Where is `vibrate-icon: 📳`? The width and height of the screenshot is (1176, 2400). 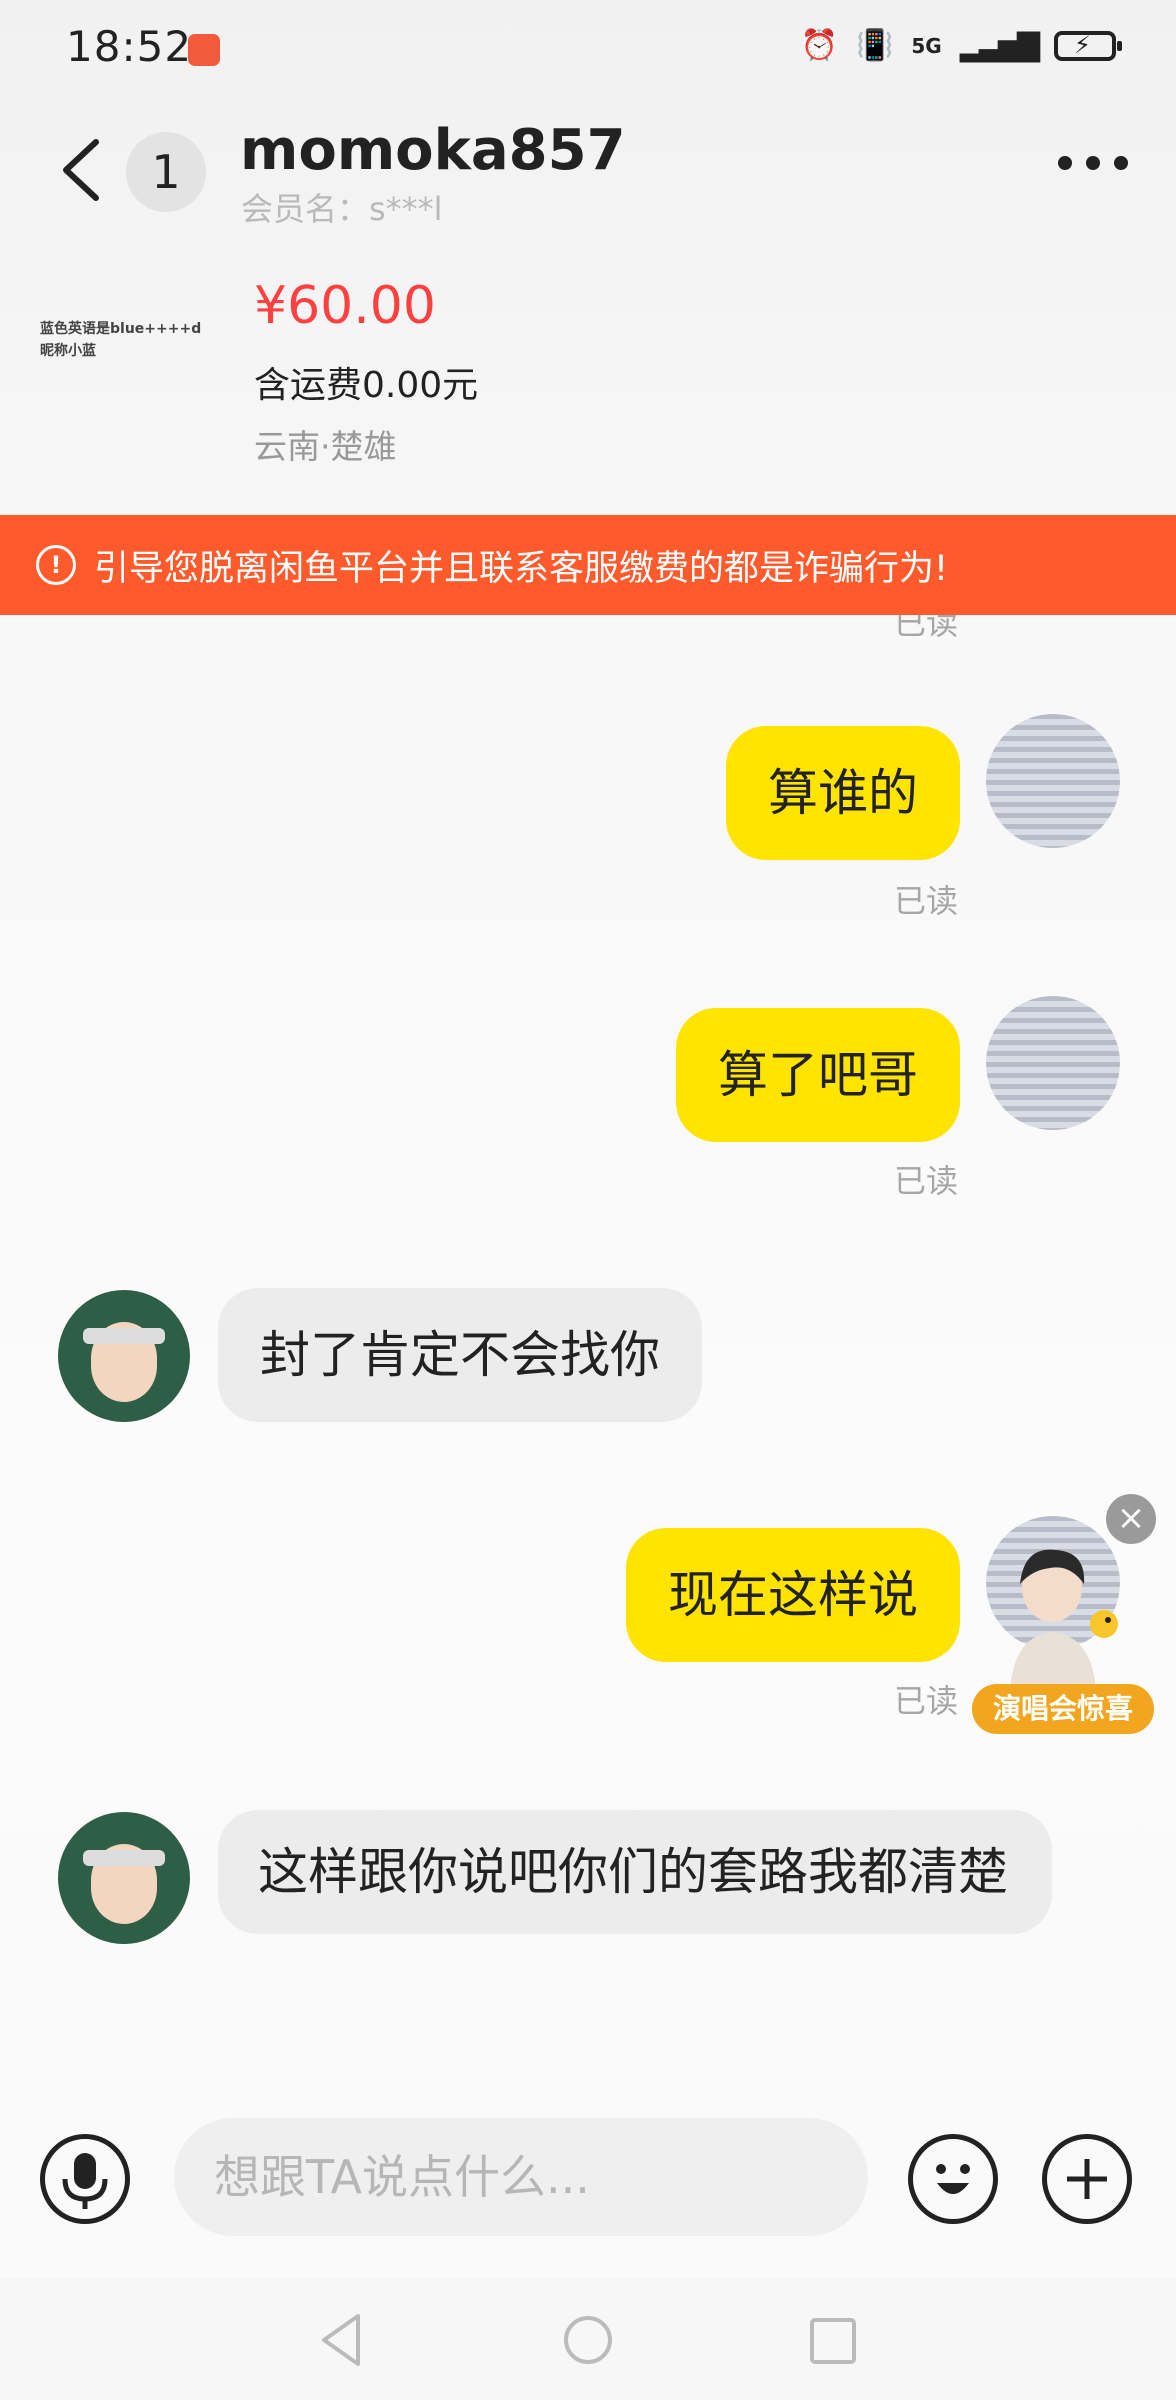 vibrate-icon: 📳 is located at coordinates (875, 45).